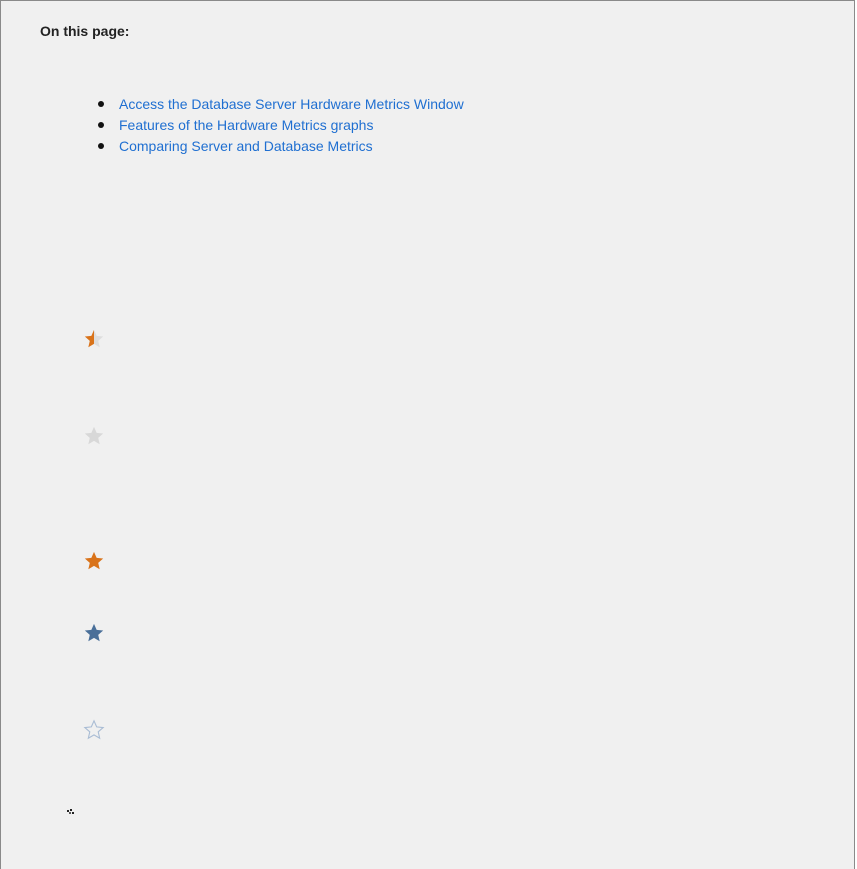 Image resolution: width=857 pixels, height=869 pixels. I want to click on toc-link-features-graphs: Features of the Hardware Metrics graphs, so click(246, 125).